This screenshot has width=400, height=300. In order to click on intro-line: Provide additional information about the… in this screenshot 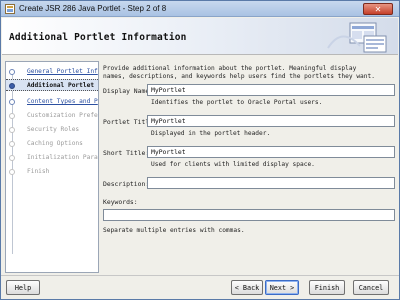, I will do `click(230, 68)`.